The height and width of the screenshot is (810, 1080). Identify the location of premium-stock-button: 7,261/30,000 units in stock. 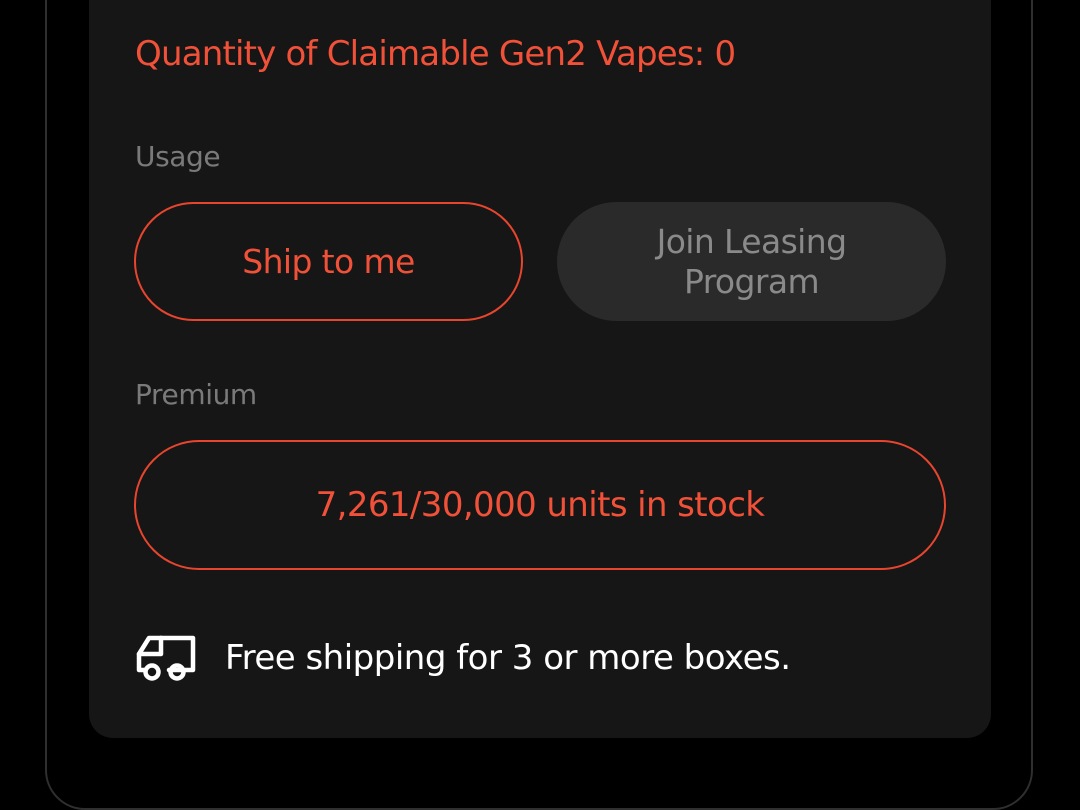
(540, 505).